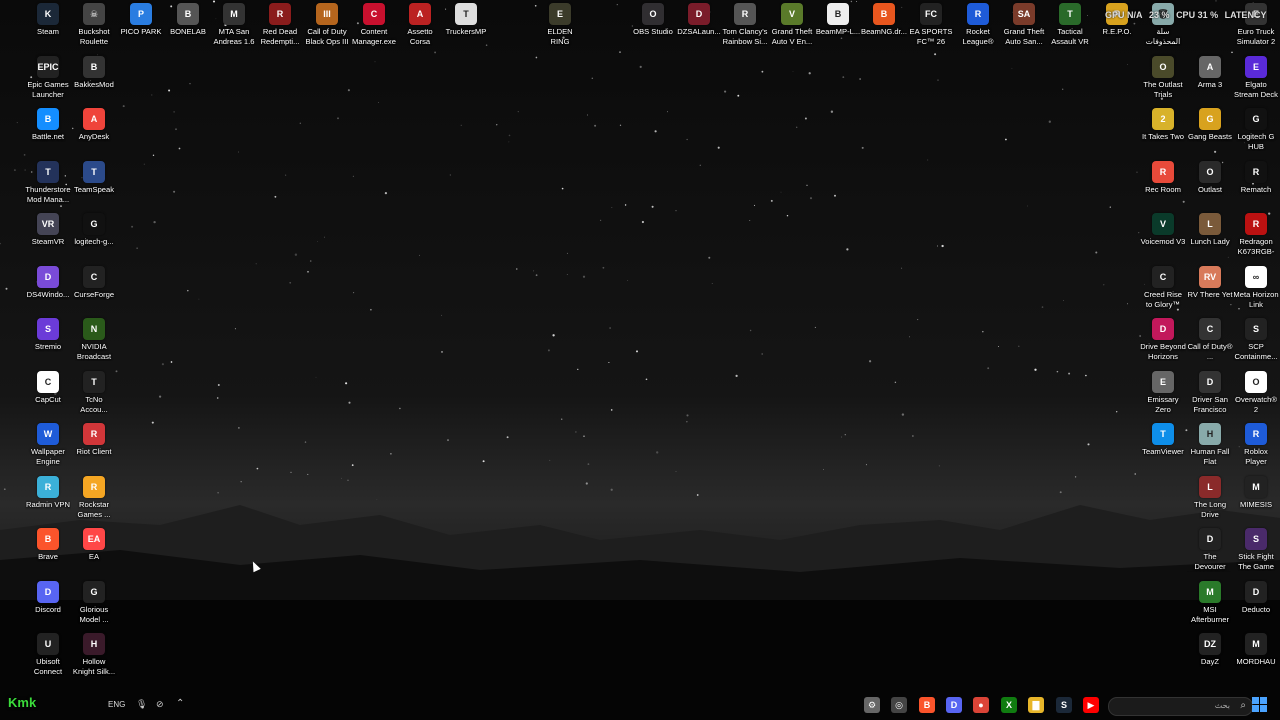 The height and width of the screenshot is (720, 1280). Describe the element at coordinates (1210, 123) in the screenshot. I see `desktop-icon-gang-beasts: G Gang Beasts` at that location.